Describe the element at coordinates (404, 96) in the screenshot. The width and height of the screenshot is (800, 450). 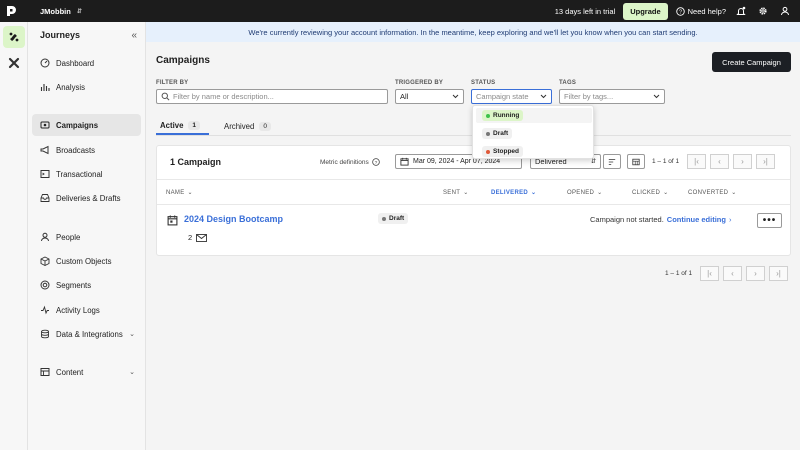
I see `triggered-by-value: All` at that location.